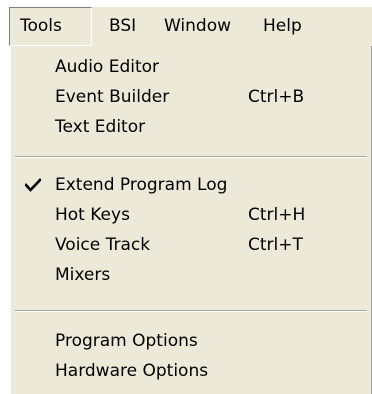 This screenshot has height=394, width=372. Describe the element at coordinates (190, 245) in the screenshot. I see `menu-item-voice-track: Voice Track Ctrl+T` at that location.